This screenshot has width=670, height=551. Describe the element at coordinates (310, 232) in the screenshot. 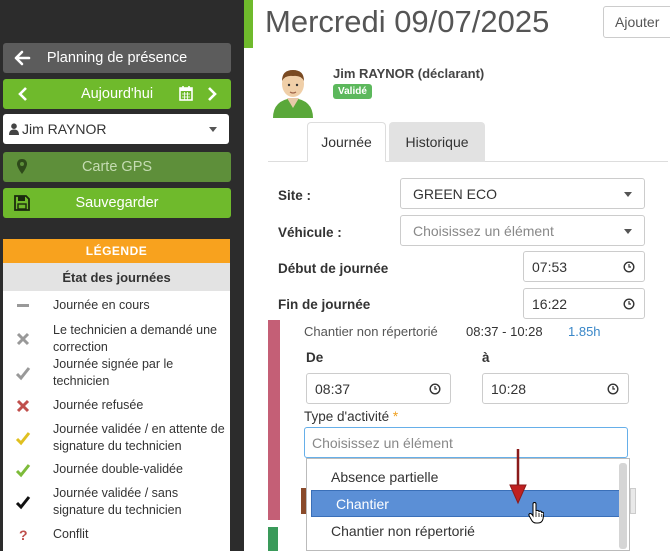

I see `vehicle-label: Véhicule :` at that location.